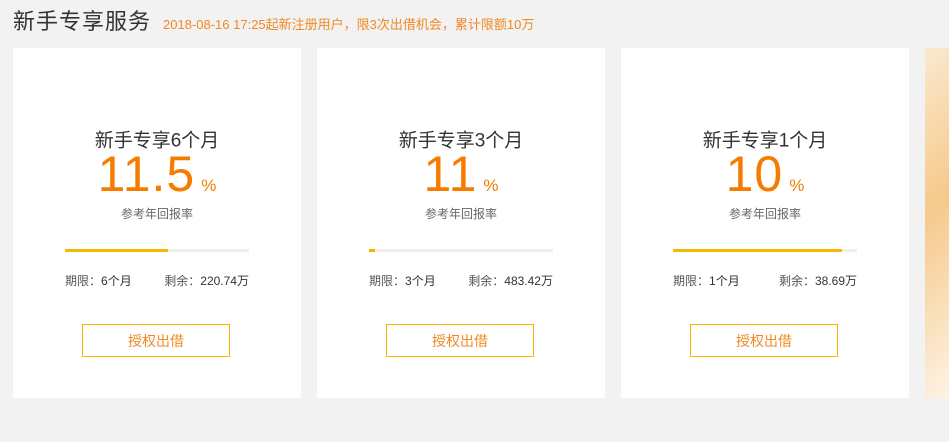 The width and height of the screenshot is (949, 442). Describe the element at coordinates (116, 281) in the screenshot. I see `term-value: 6个月` at that location.